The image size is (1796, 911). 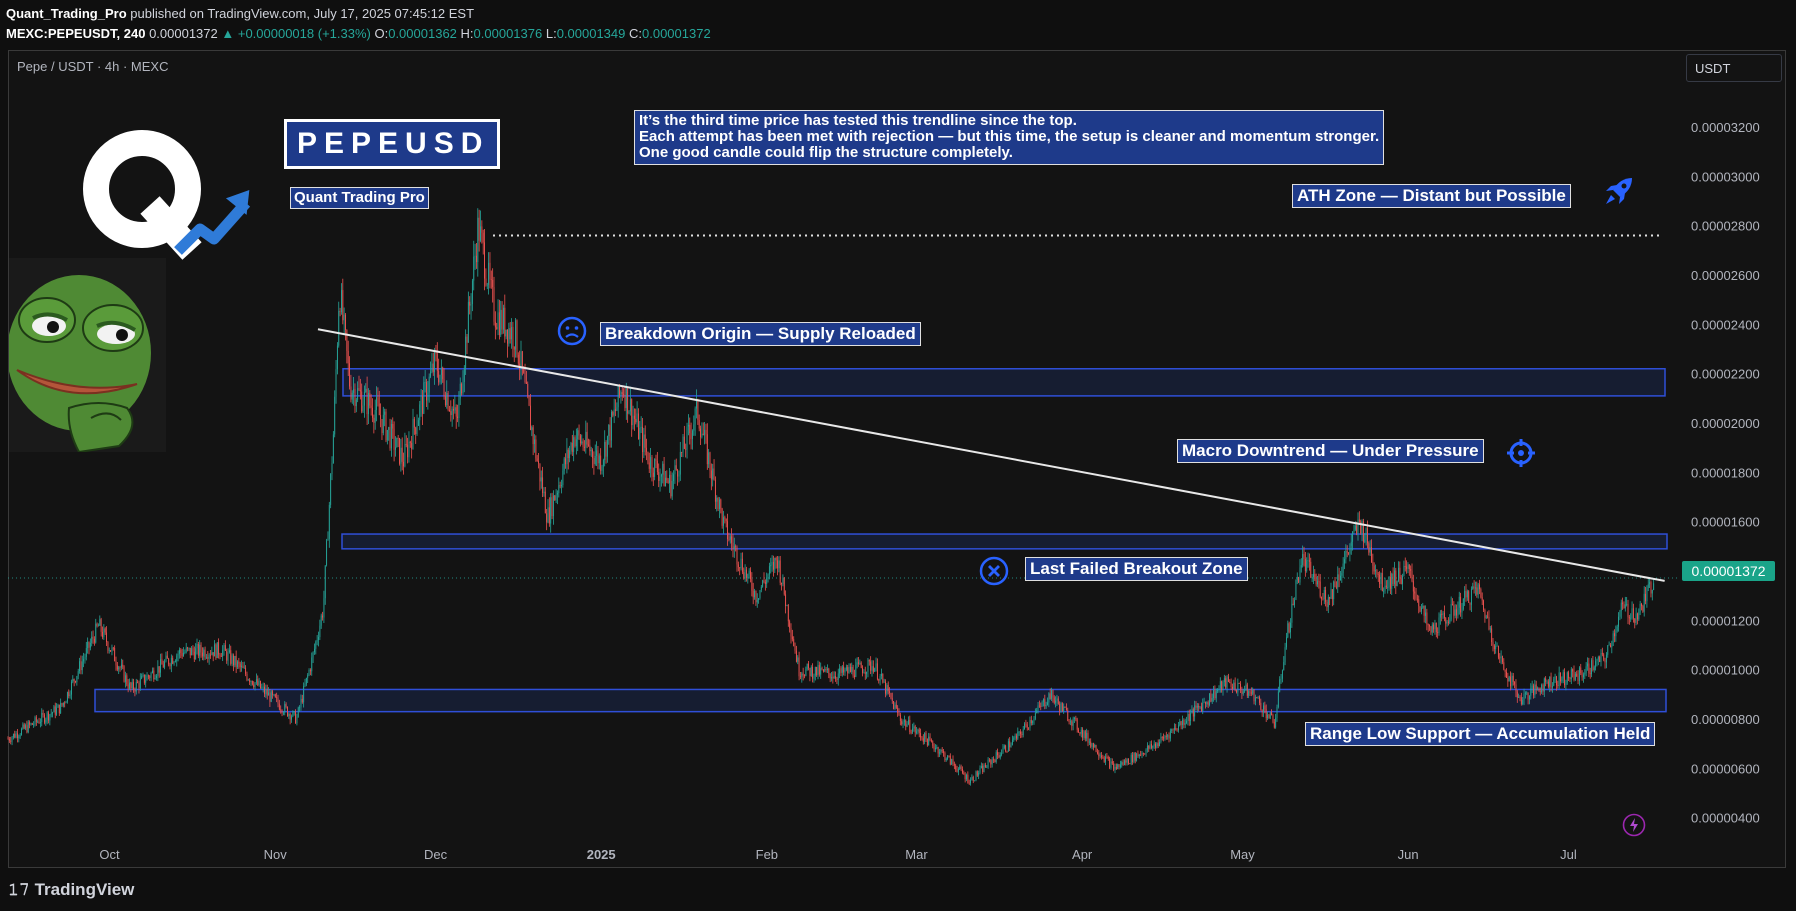 What do you see at coordinates (71, 890) in the screenshot?
I see `tradingview-logo: 𝟷𝟽 TradingView` at bounding box center [71, 890].